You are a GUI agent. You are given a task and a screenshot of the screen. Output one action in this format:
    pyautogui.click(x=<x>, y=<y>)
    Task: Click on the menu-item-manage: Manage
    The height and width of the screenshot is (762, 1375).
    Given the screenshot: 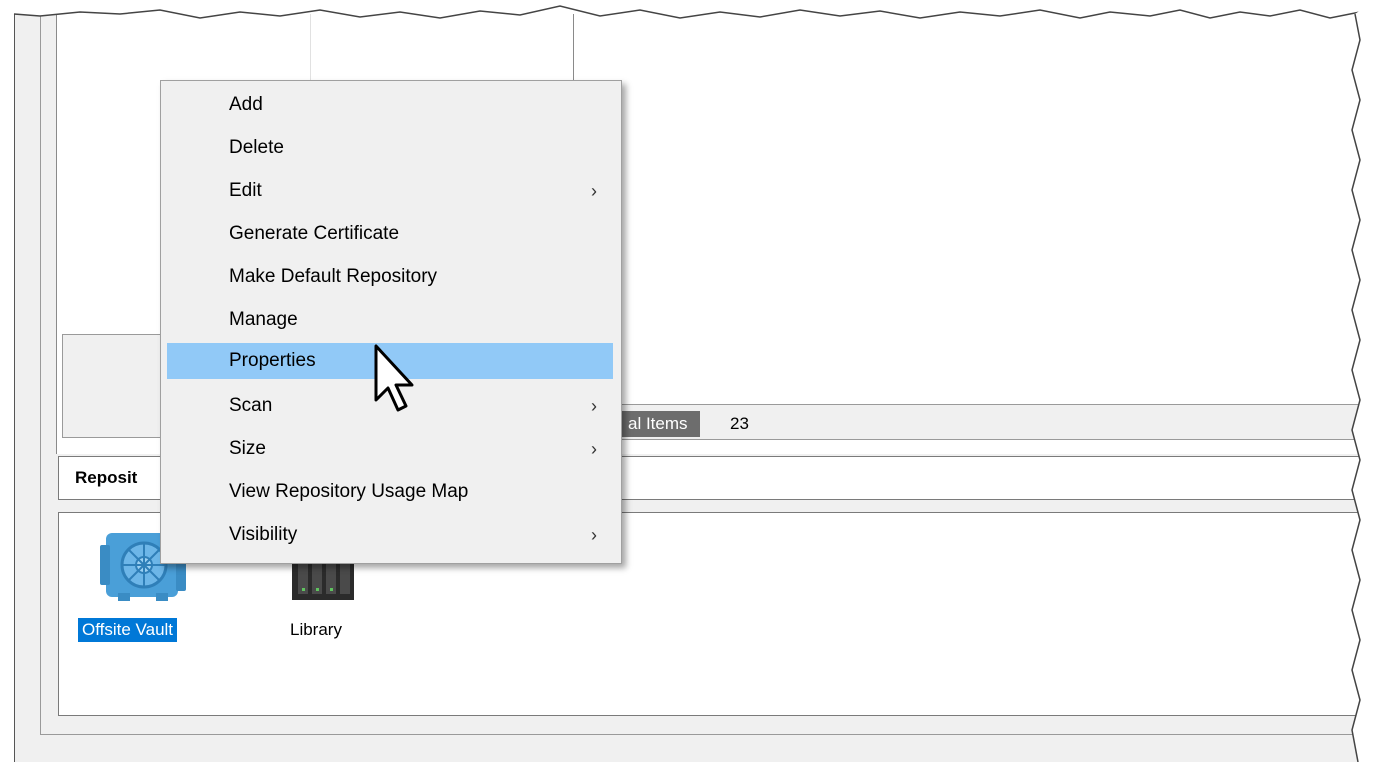 What is the action you would take?
    pyautogui.click(x=390, y=320)
    